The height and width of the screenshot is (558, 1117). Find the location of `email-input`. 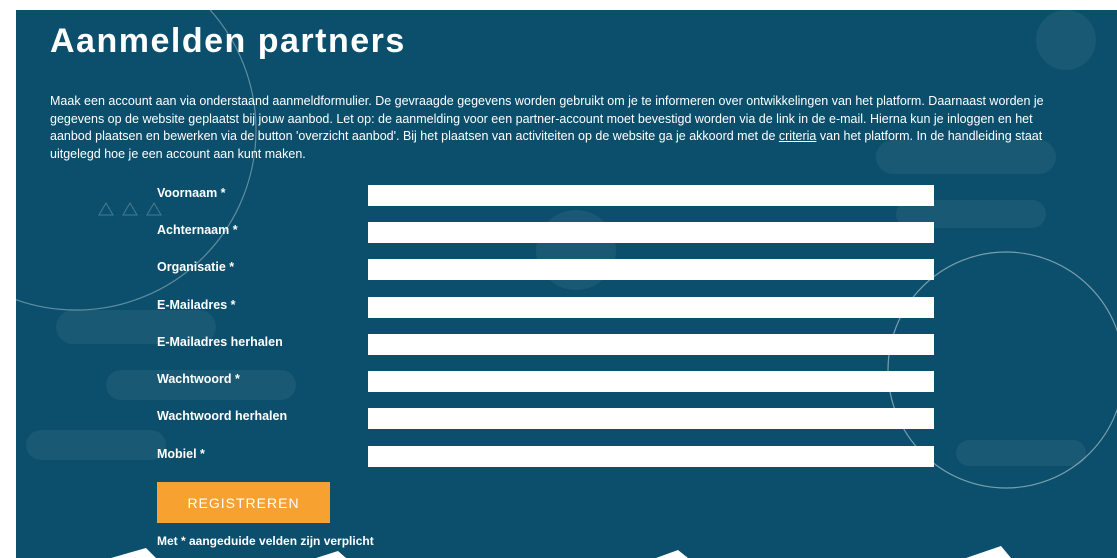

email-input is located at coordinates (651, 307).